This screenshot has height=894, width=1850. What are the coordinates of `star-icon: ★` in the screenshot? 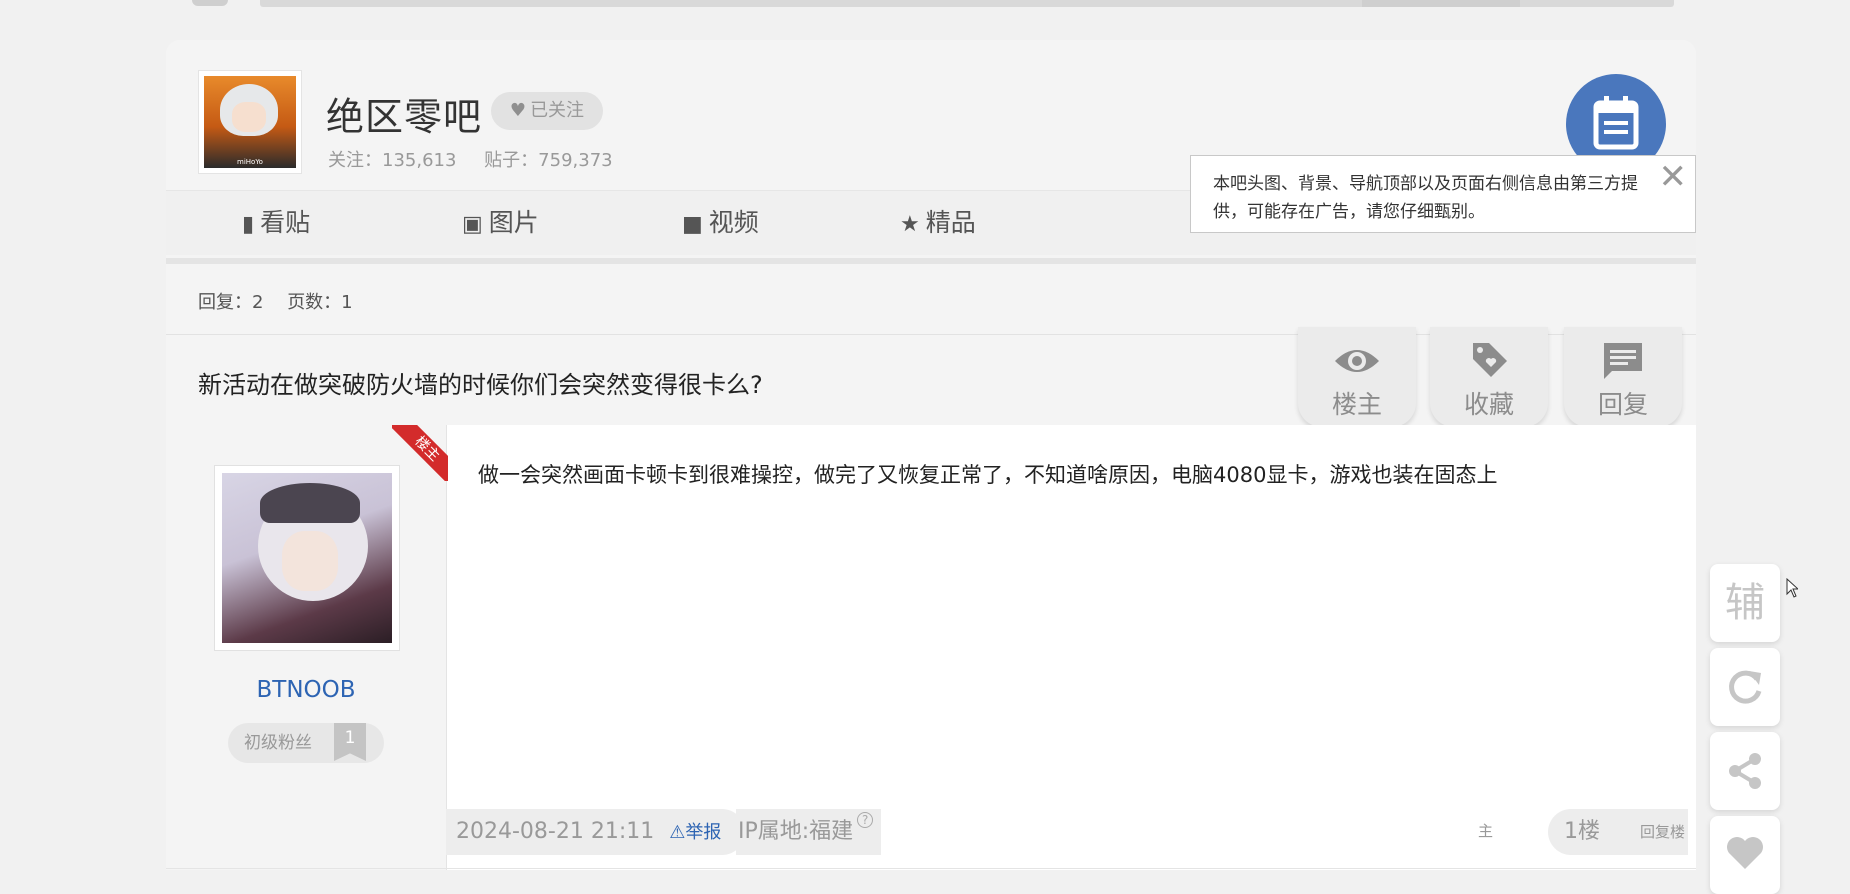 It's located at (910, 224).